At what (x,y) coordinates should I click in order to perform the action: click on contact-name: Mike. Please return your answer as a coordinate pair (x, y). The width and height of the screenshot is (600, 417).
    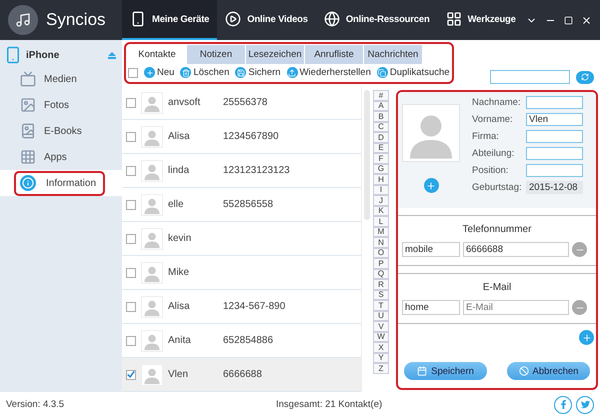
    Looking at the image, I should click on (179, 272).